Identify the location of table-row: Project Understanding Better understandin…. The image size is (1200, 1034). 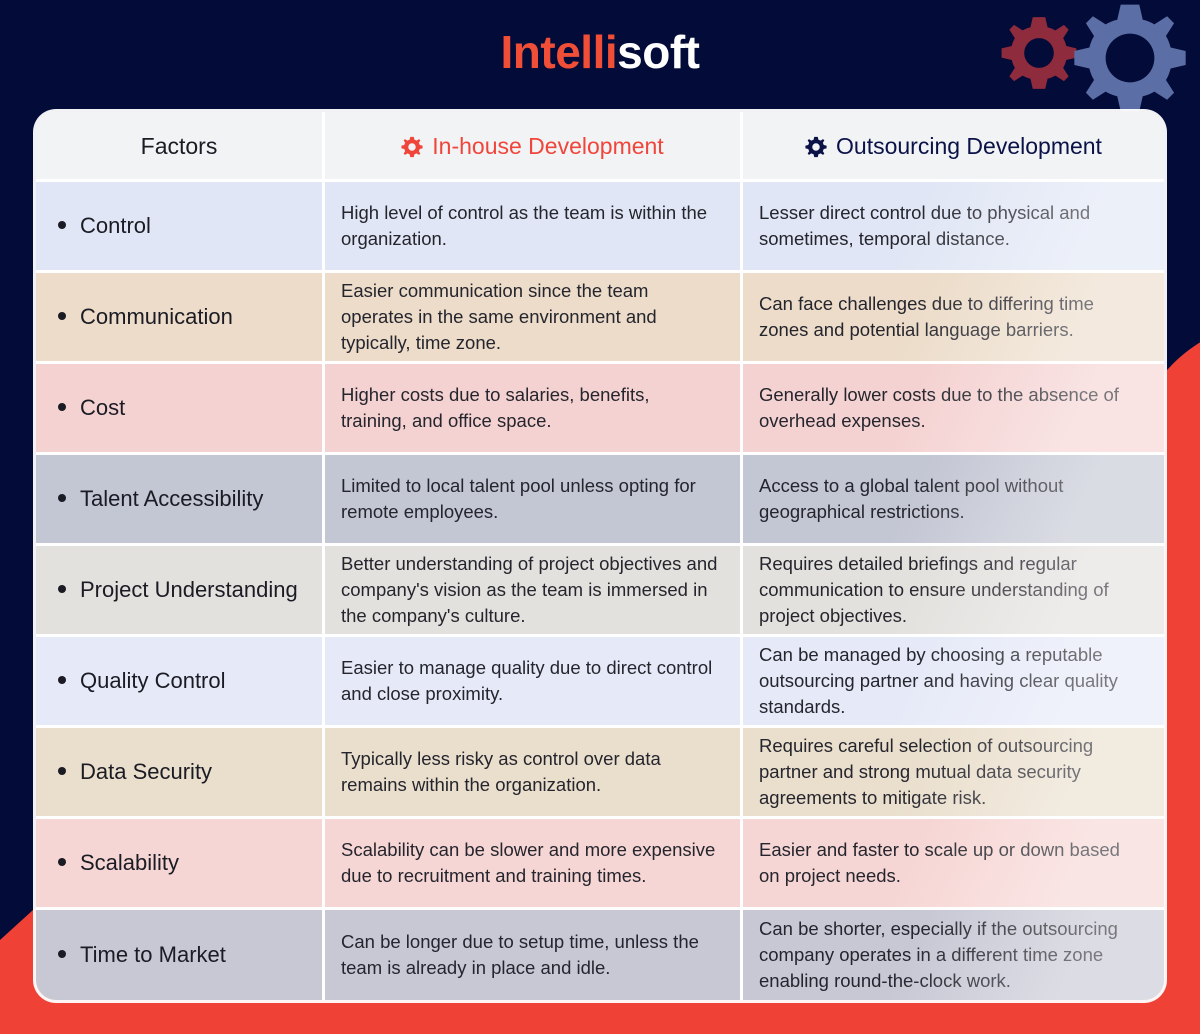
(600, 591).